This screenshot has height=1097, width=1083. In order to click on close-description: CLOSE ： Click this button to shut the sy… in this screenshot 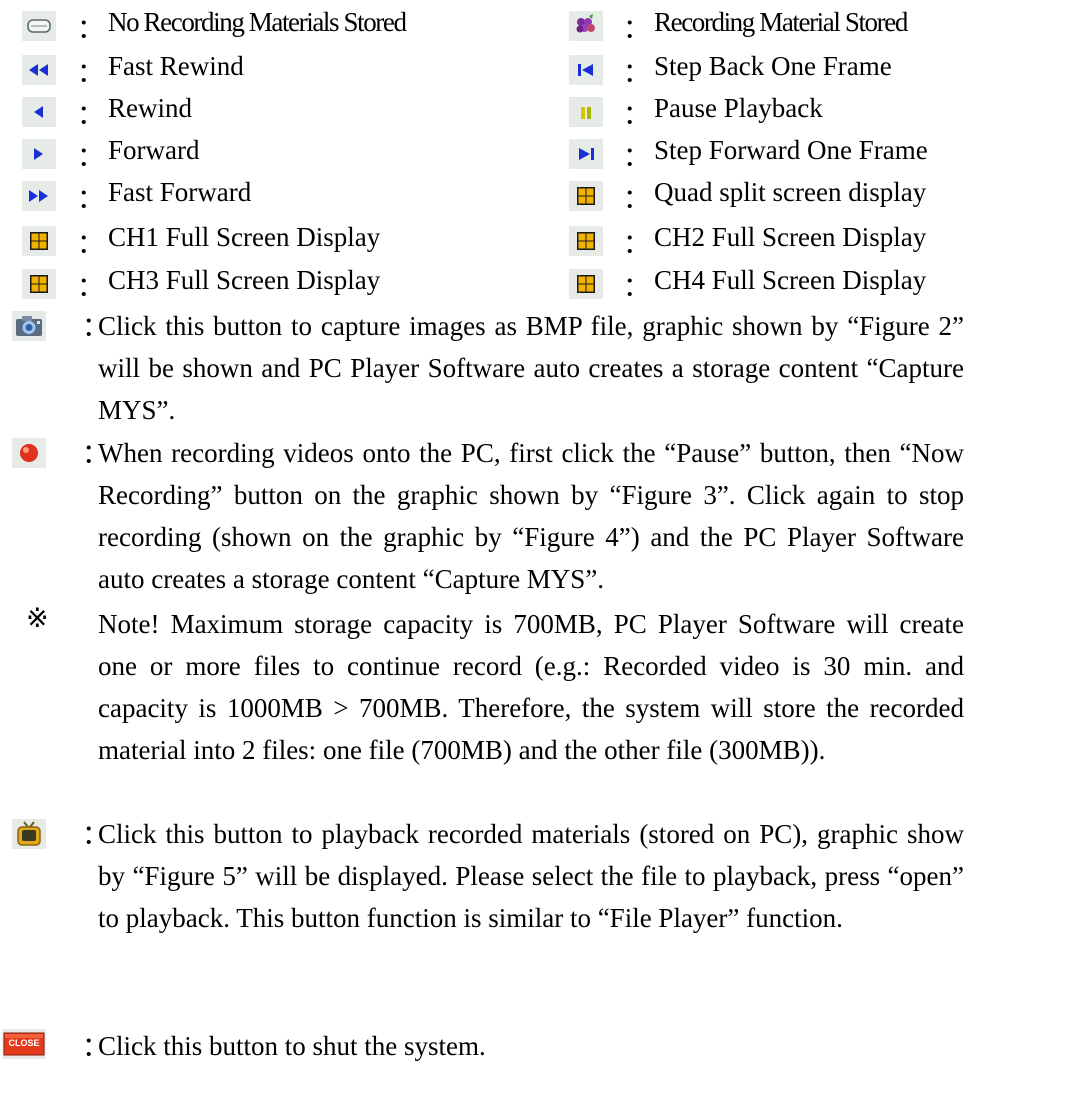, I will do `click(541, 1050)`.